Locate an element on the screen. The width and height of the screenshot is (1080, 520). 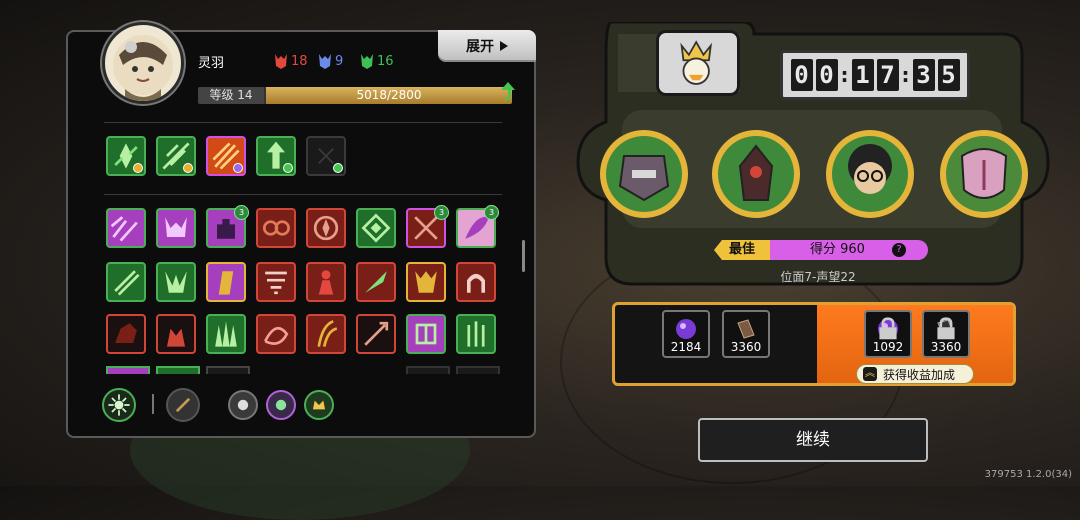
triple-arrows-icon is located at coordinates (476, 334).